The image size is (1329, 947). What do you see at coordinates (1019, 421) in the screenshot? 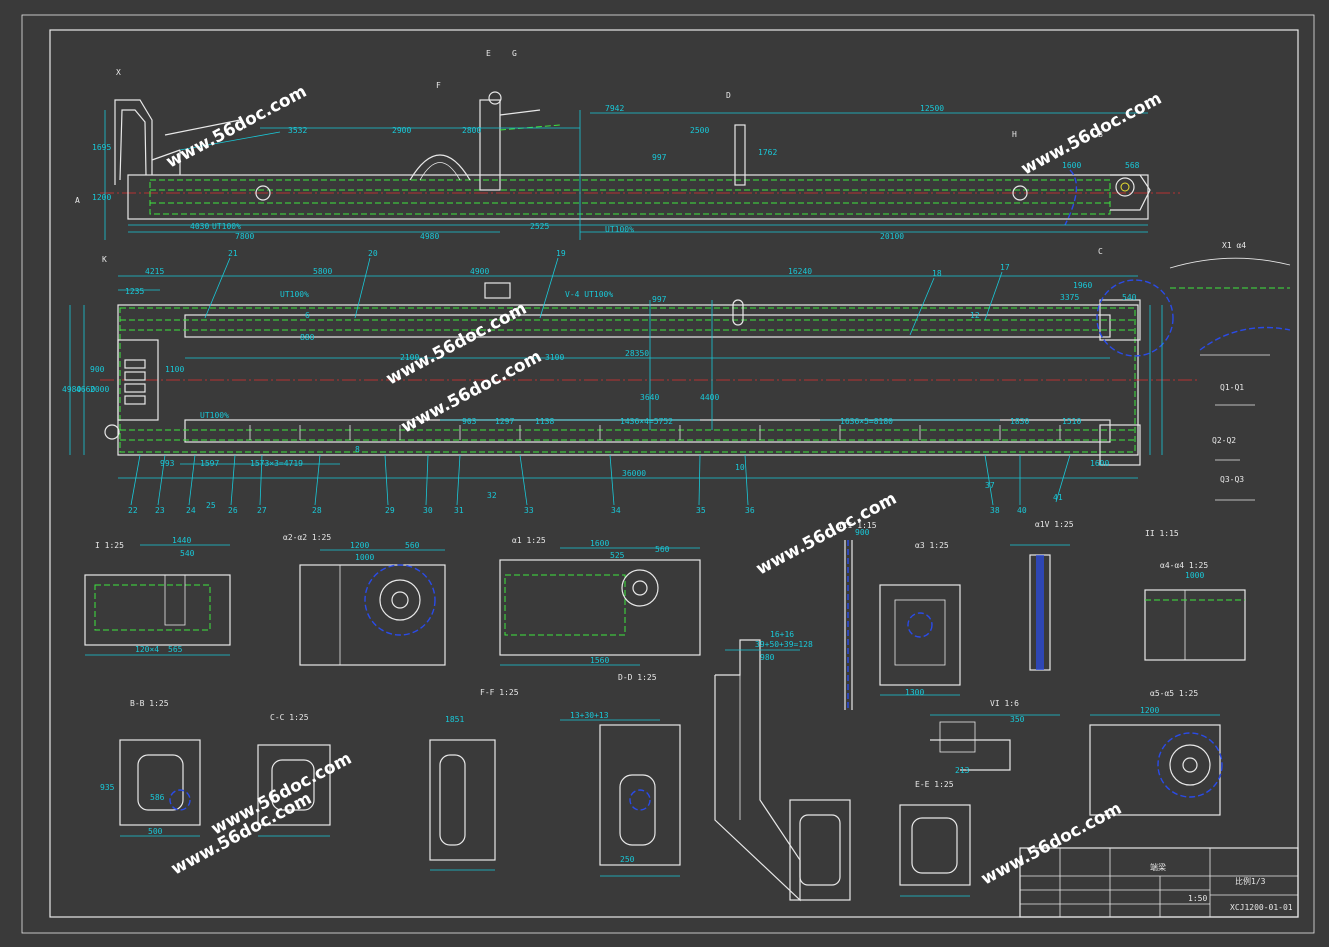
I see `dim-1830: 1830` at bounding box center [1019, 421].